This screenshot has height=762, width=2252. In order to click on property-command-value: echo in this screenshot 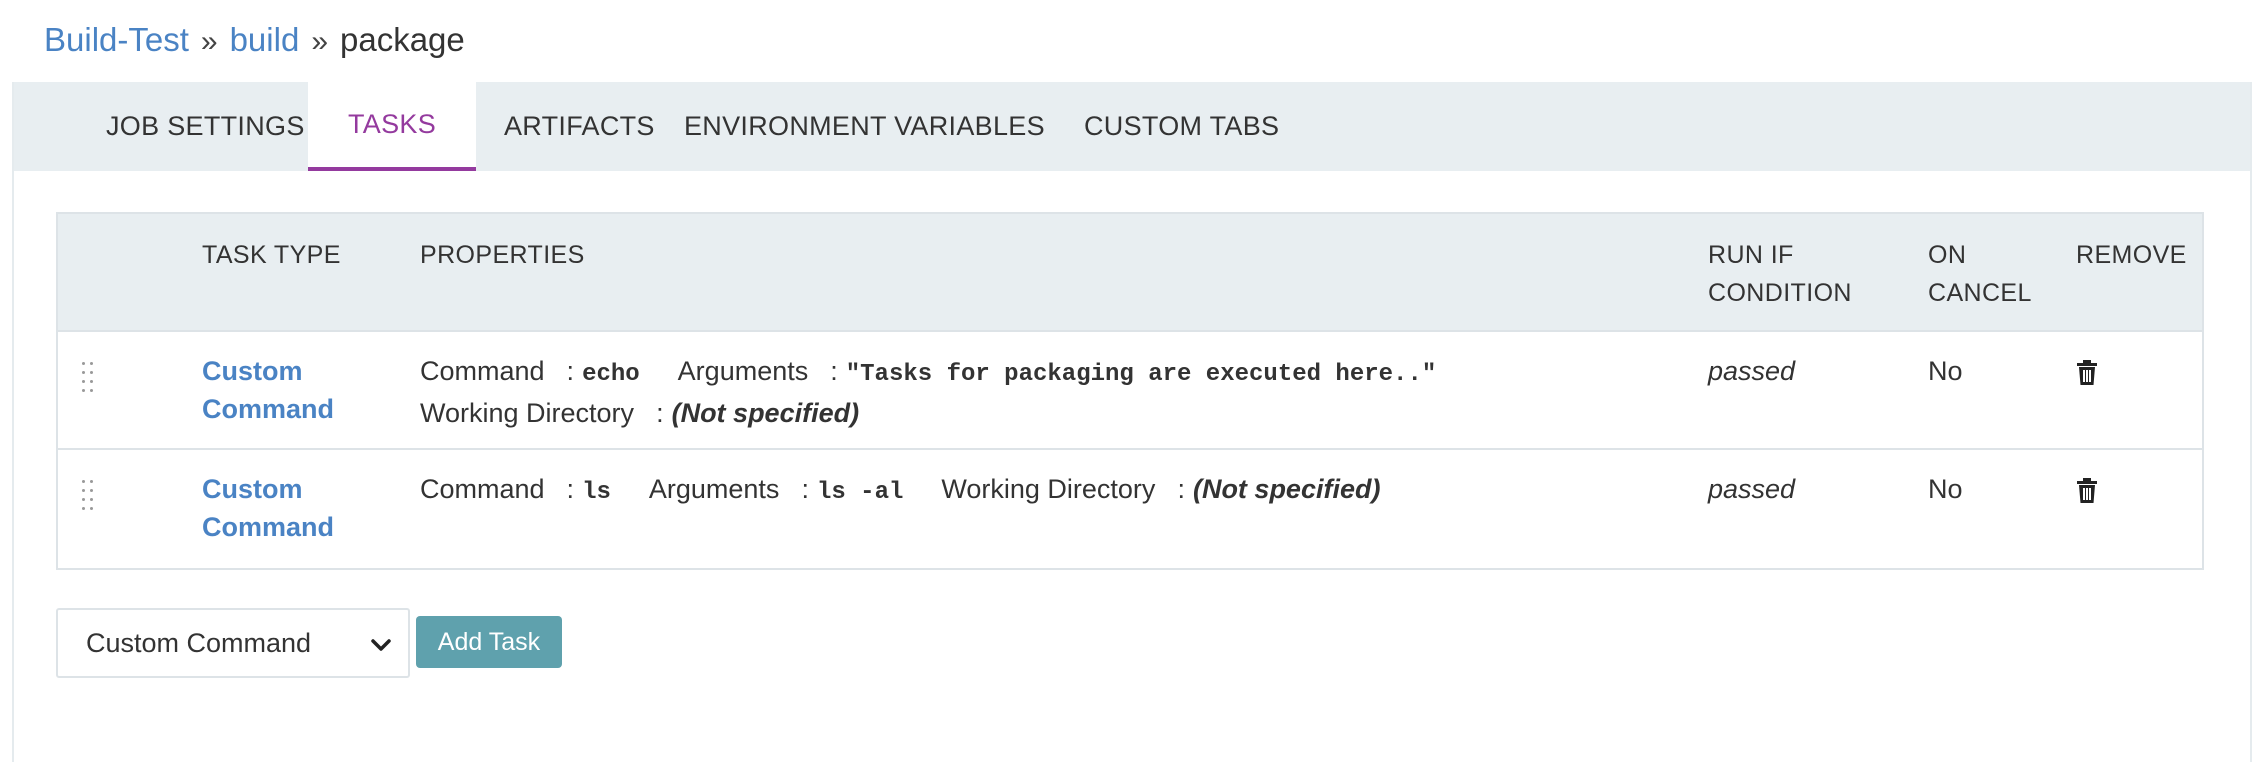, I will do `click(611, 374)`.